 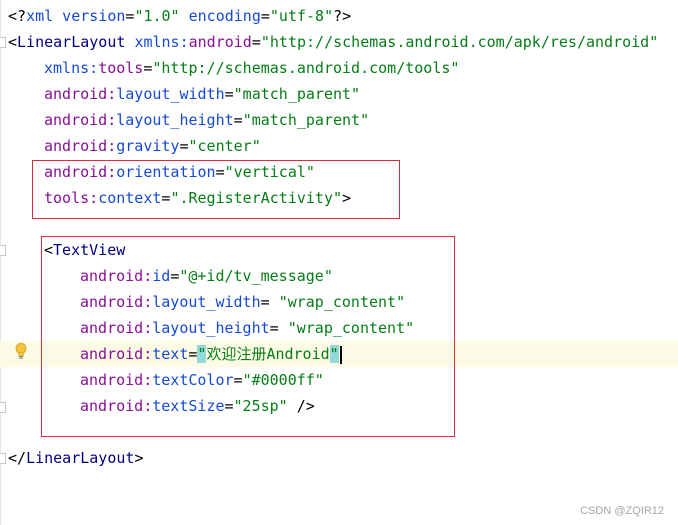 What do you see at coordinates (216, 189) in the screenshot?
I see `annotation-box-orientation` at bounding box center [216, 189].